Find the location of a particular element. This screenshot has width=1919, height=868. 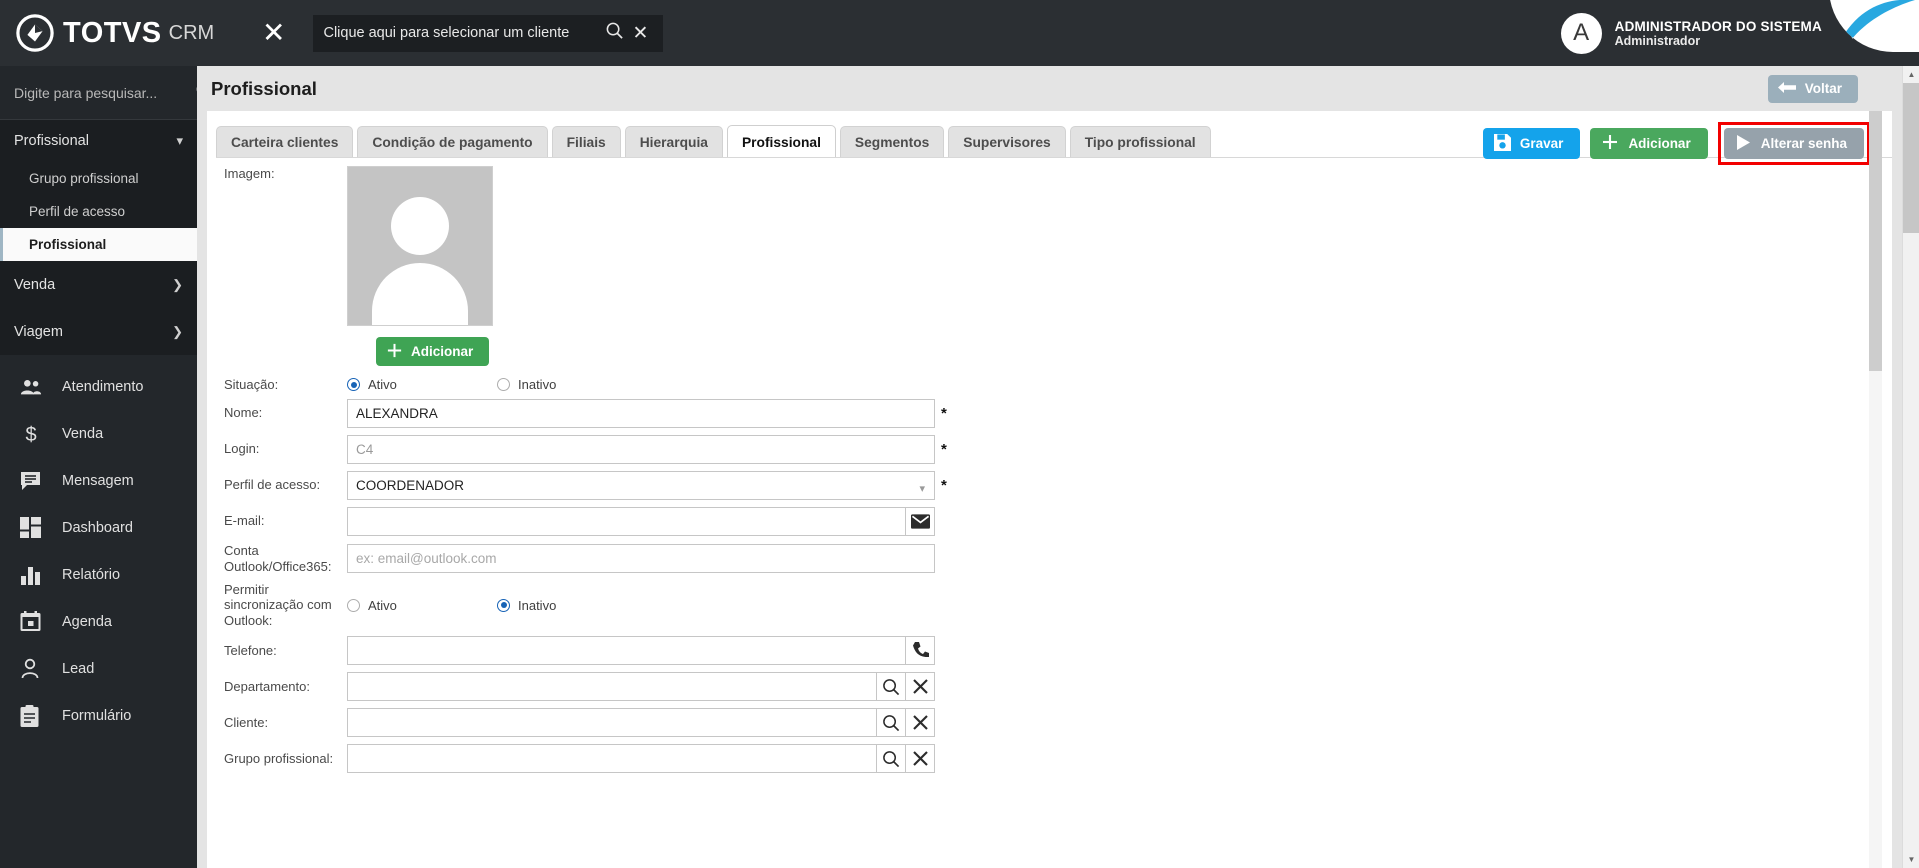

sidebar-item-formulario: Formulário is located at coordinates (98, 715).